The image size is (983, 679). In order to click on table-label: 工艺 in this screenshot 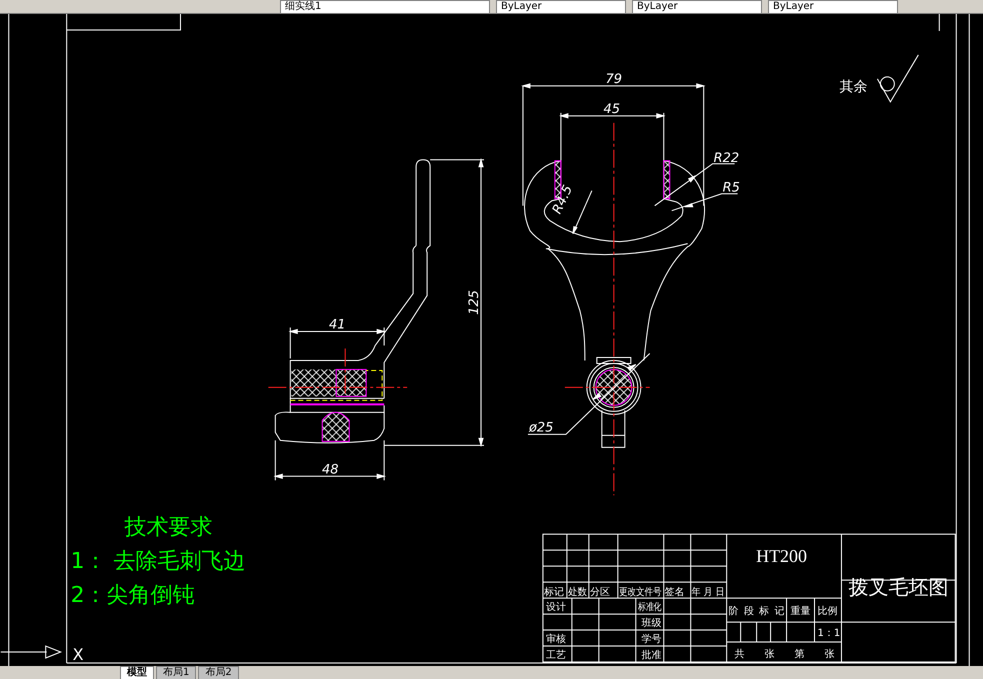, I will do `click(556, 655)`.